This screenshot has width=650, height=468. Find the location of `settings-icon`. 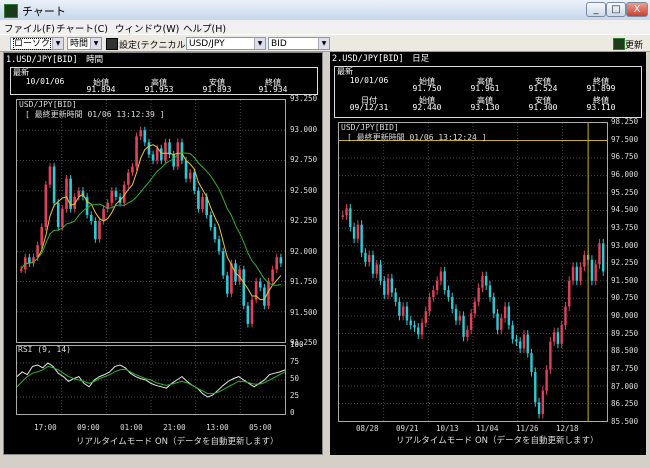

settings-icon is located at coordinates (112, 44).